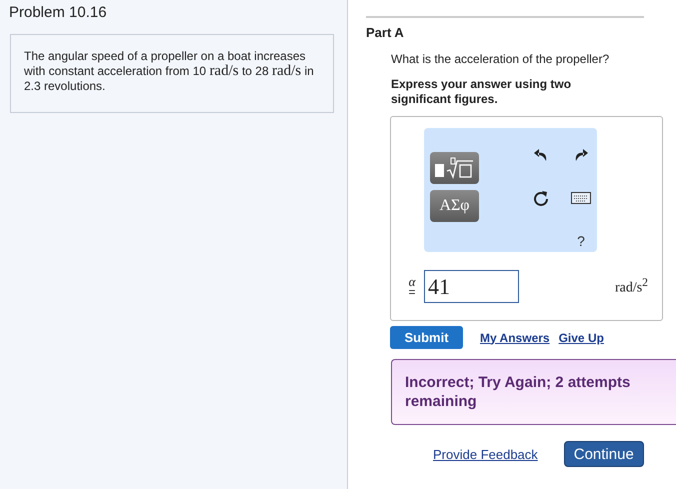  Describe the element at coordinates (581, 155) in the screenshot. I see `redo-icon` at that location.